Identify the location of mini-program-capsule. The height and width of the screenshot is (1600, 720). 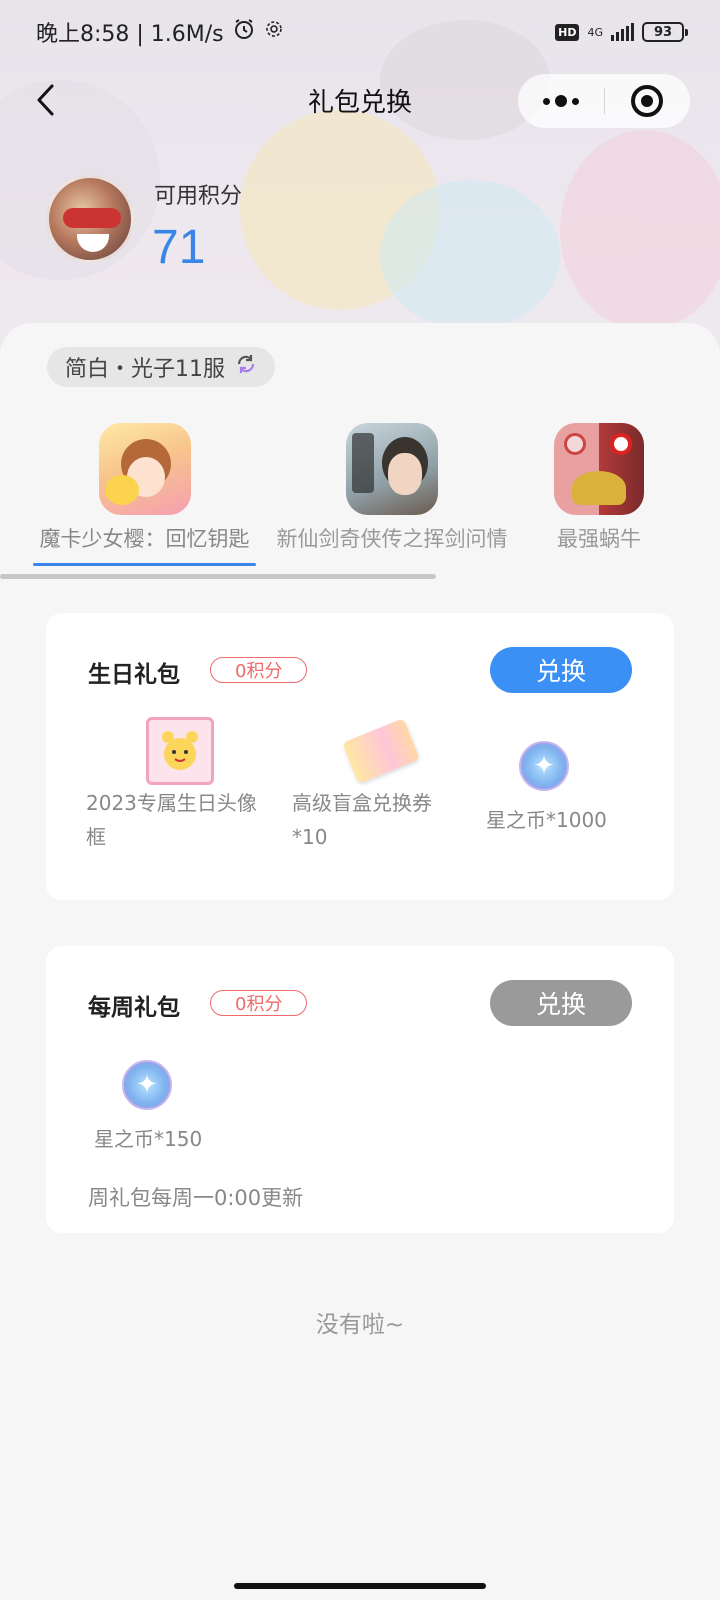
(604, 101).